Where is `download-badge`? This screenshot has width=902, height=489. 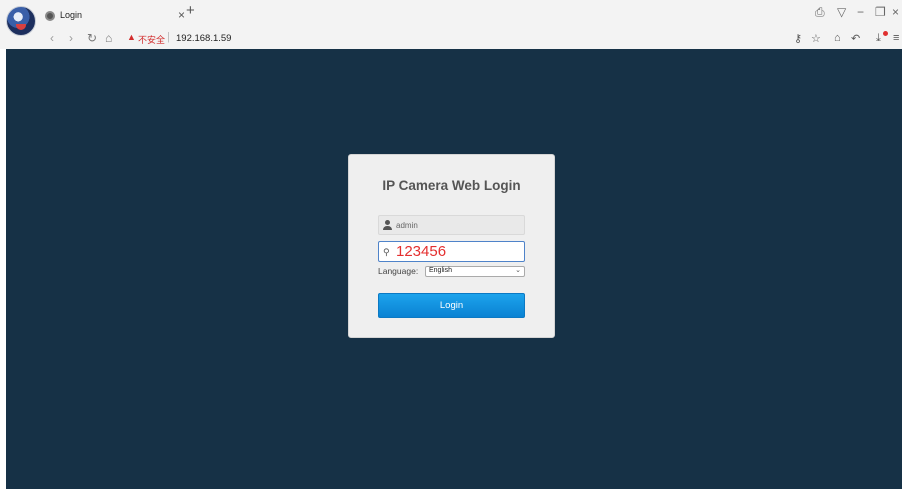
download-badge is located at coordinates (885, 33).